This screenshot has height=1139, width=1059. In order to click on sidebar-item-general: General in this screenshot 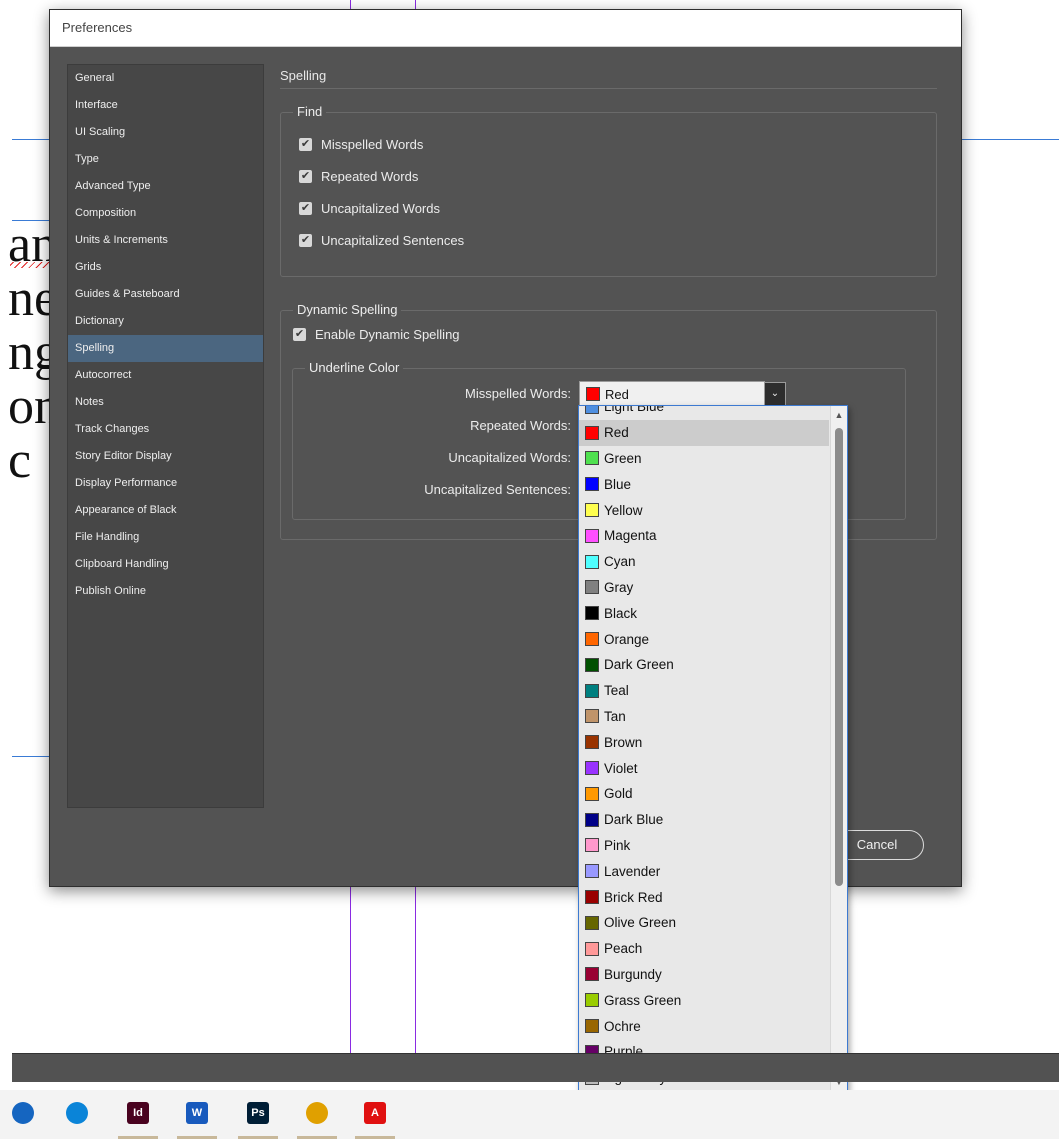, I will do `click(165, 78)`.